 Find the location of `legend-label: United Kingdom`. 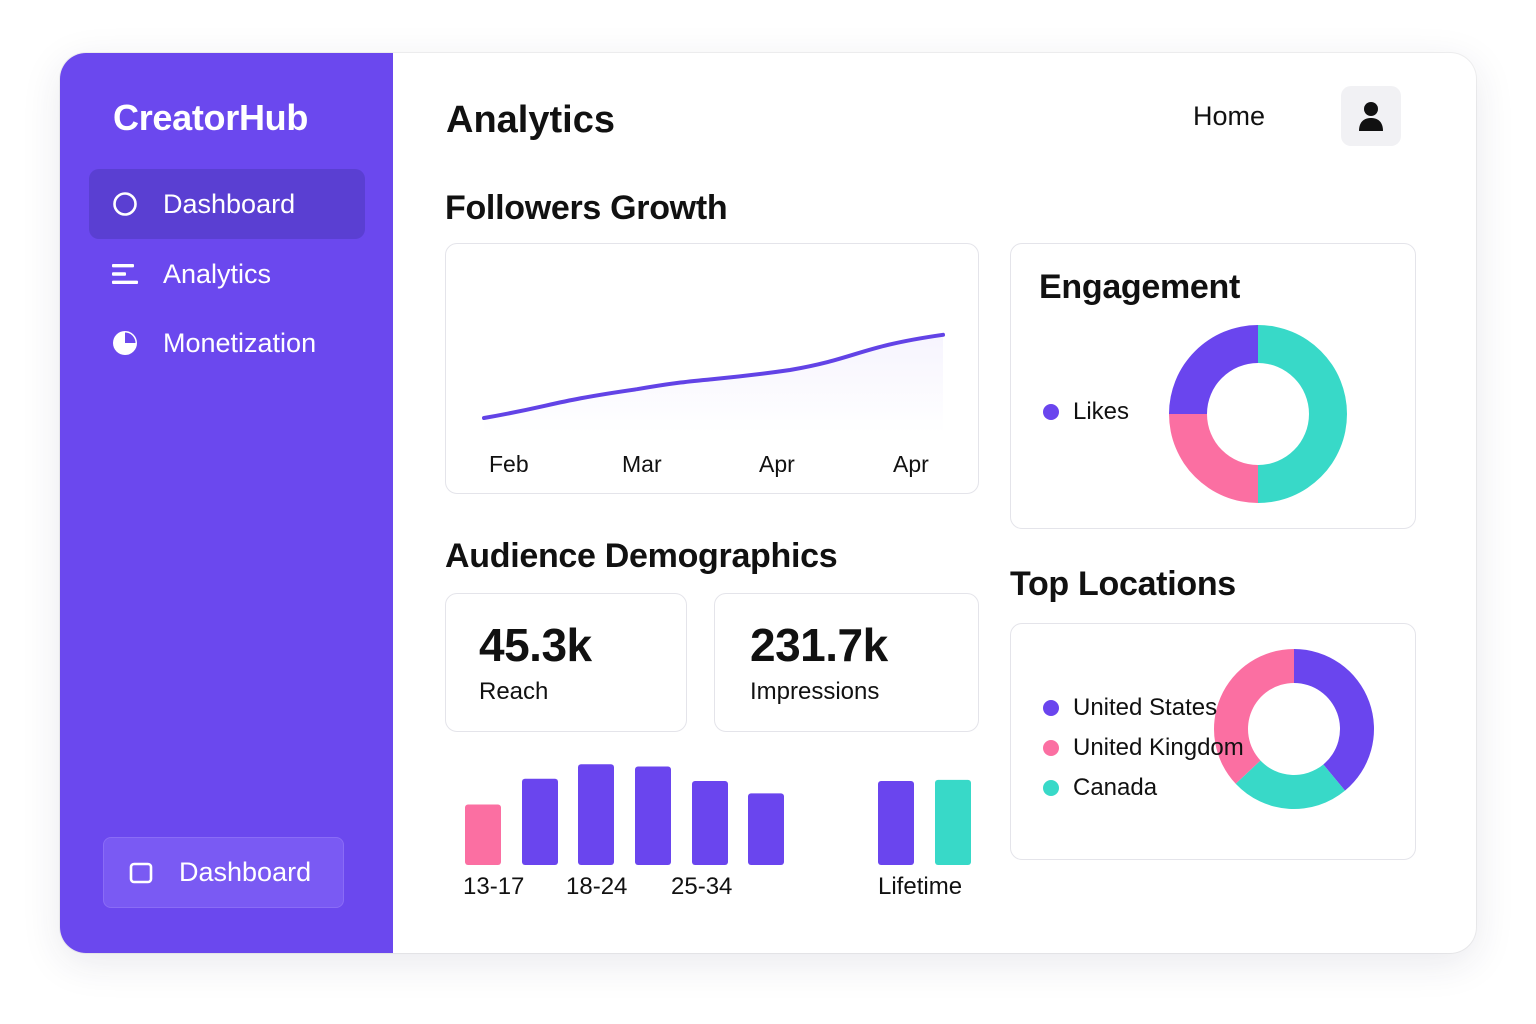

legend-label: United Kingdom is located at coordinates (1158, 747).